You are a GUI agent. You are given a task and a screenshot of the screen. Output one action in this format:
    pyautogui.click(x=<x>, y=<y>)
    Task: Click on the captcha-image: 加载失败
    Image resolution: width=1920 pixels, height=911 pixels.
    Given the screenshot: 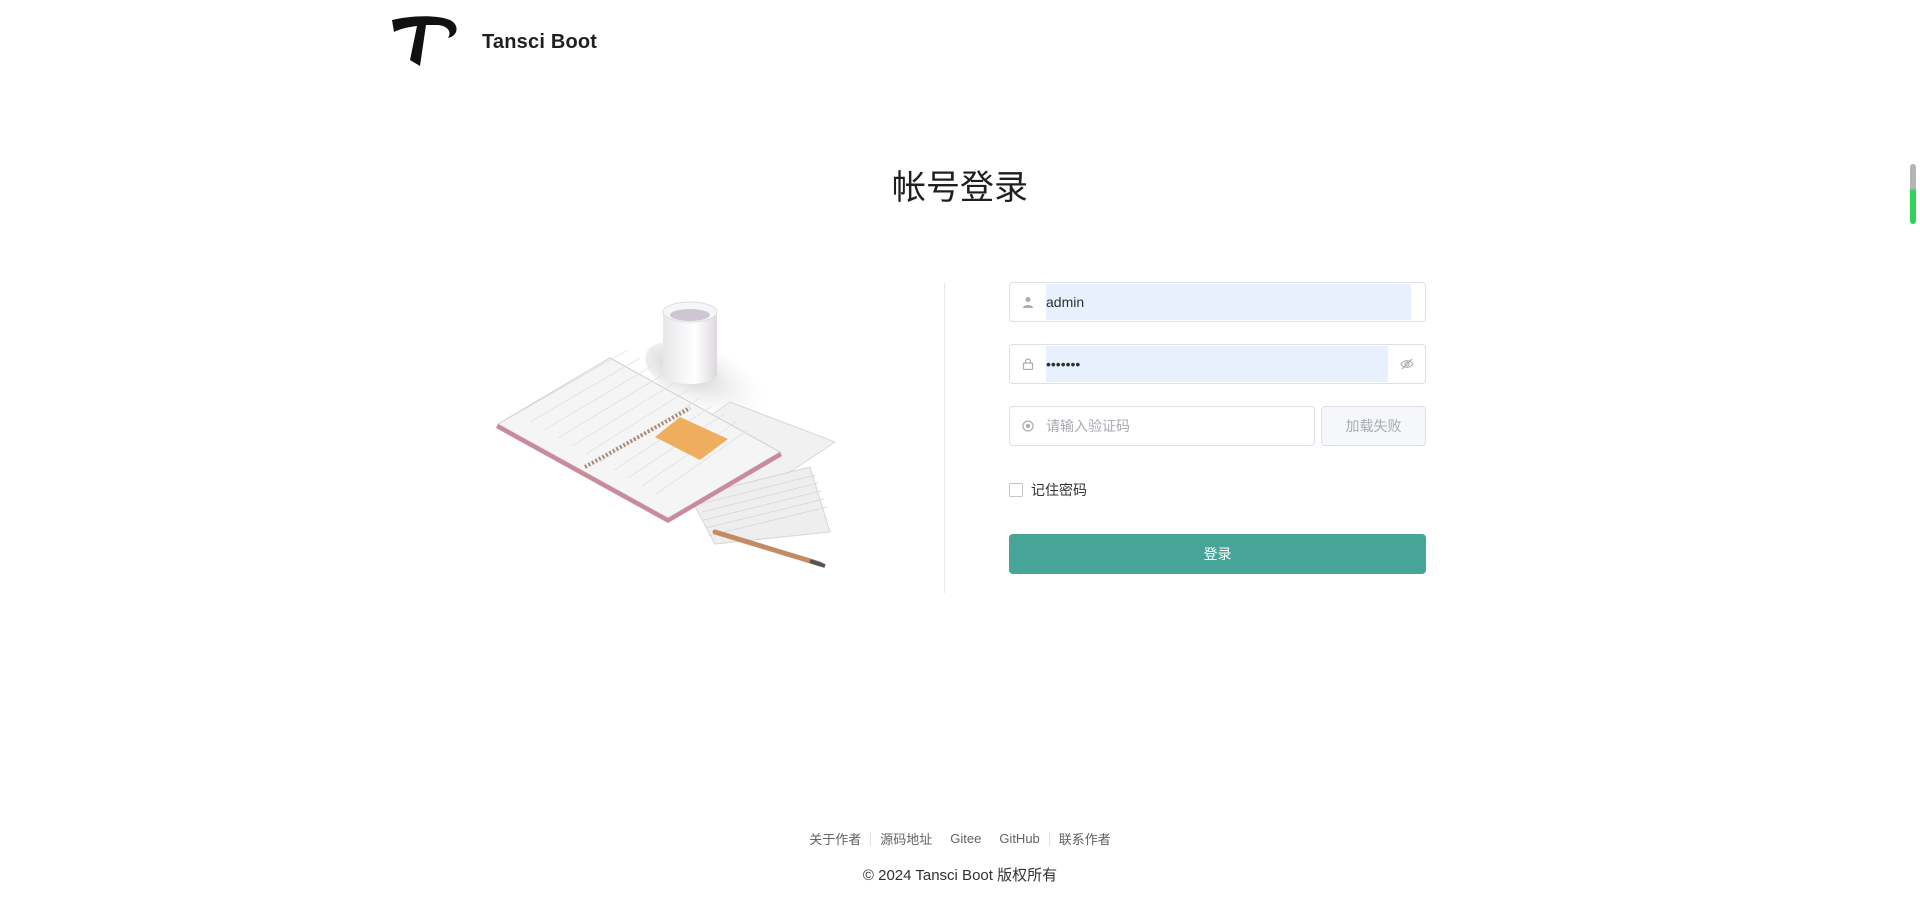 What is the action you would take?
    pyautogui.click(x=1373, y=426)
    